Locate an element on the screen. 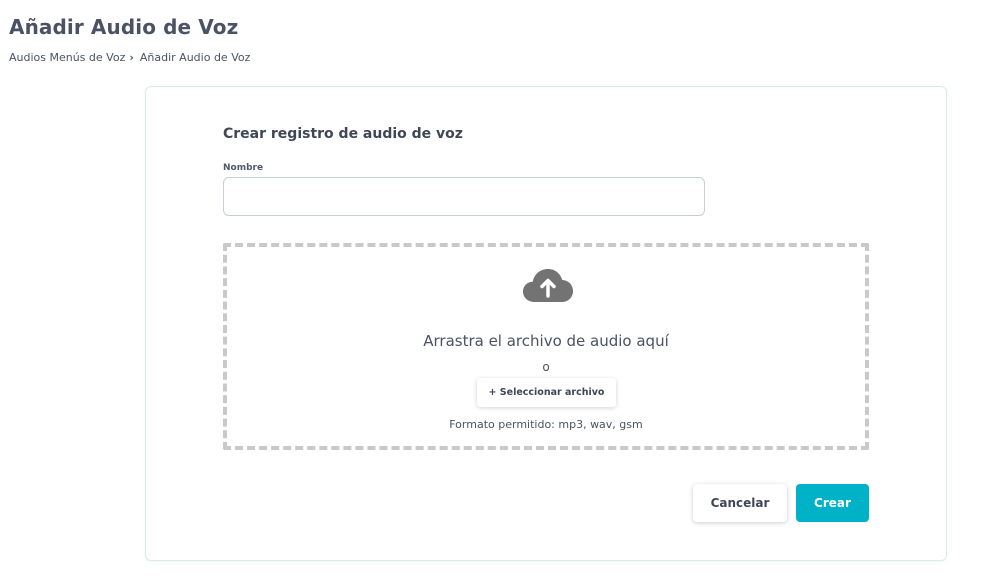  allowed-format-text: Formato permitido: mp3, wav, gsm is located at coordinates (546, 424).